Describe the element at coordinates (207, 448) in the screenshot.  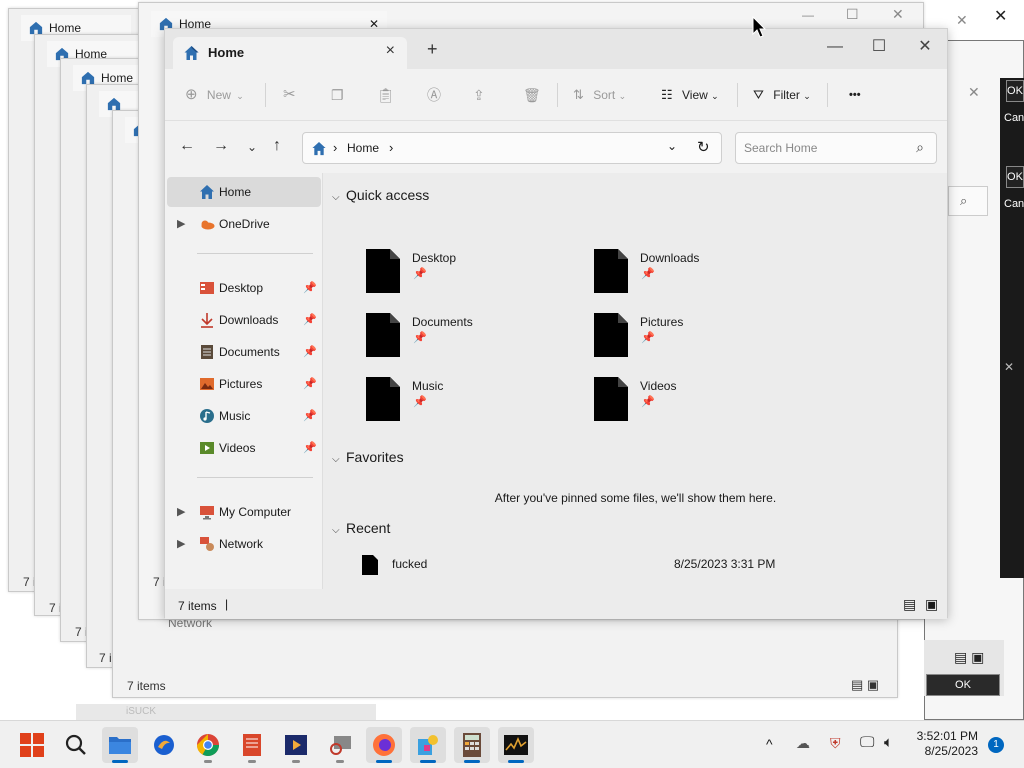
I see `videos-icon` at that location.